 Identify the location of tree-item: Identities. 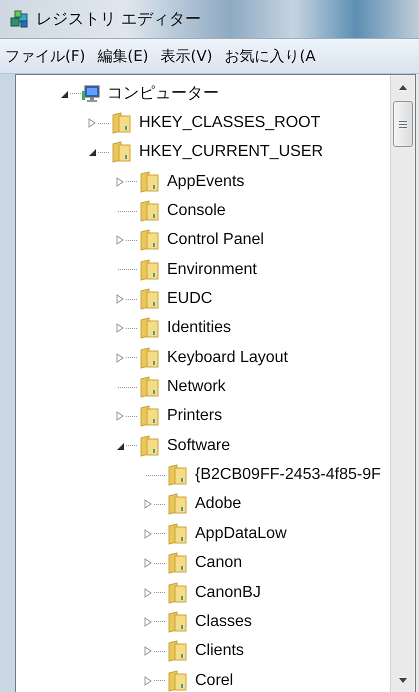
(199, 328).